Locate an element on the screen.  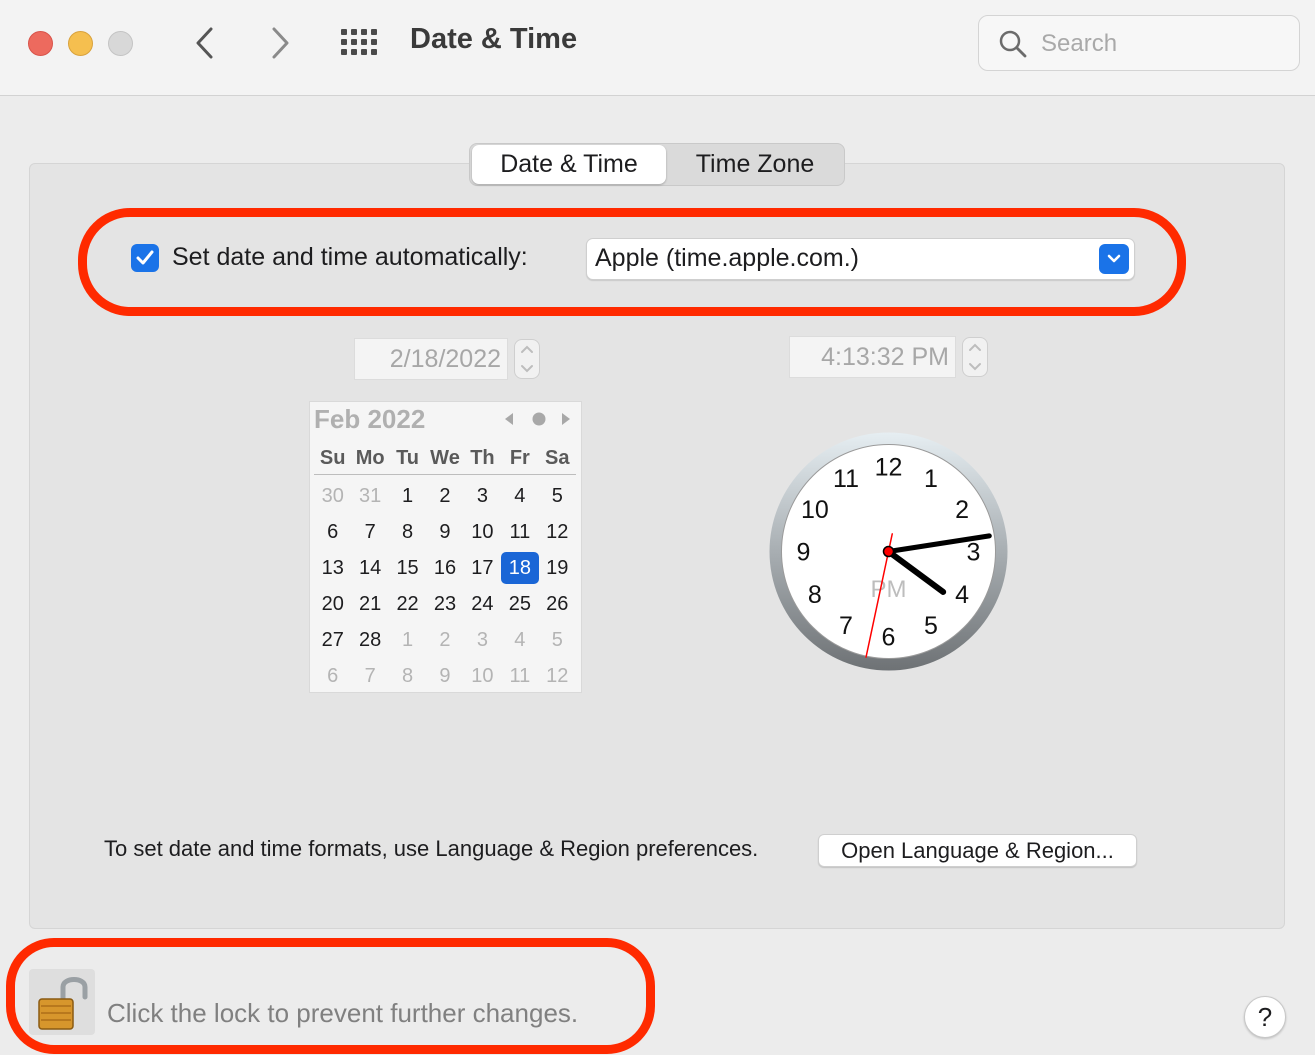
lock-button is located at coordinates (62, 1002).